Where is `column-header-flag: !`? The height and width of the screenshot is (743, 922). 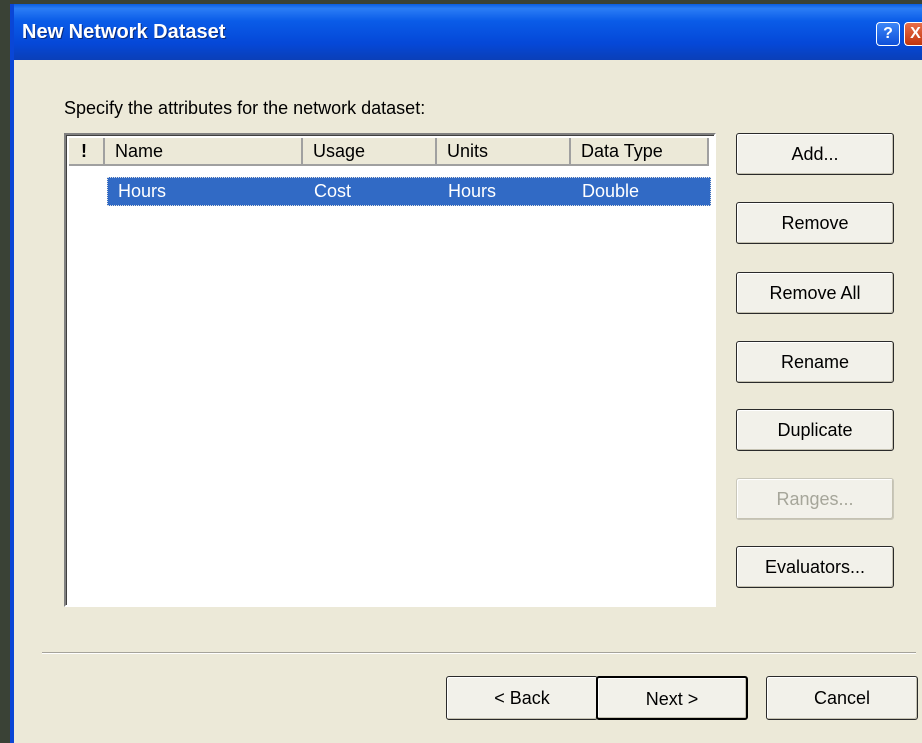 column-header-flag: ! is located at coordinates (87, 152).